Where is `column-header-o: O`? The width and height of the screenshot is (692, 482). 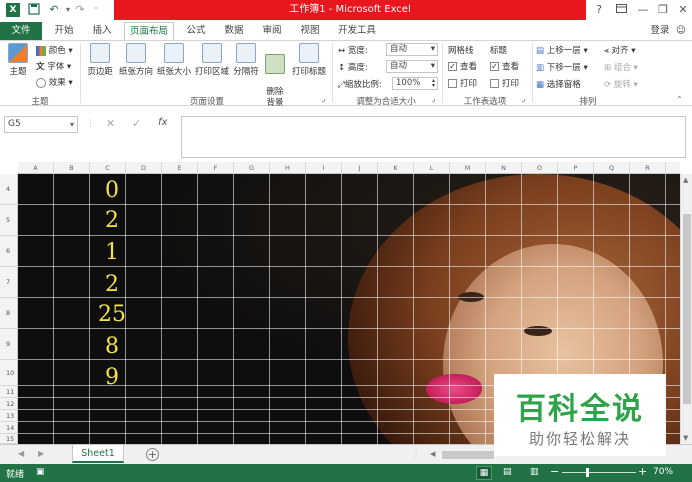
column-header-o: O is located at coordinates (540, 168).